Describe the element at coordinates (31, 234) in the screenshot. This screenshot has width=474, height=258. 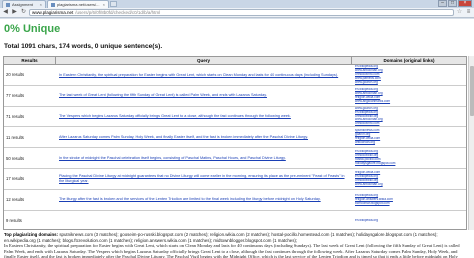
I see `top-domains-label: Top plagiarizing domains:` at that location.